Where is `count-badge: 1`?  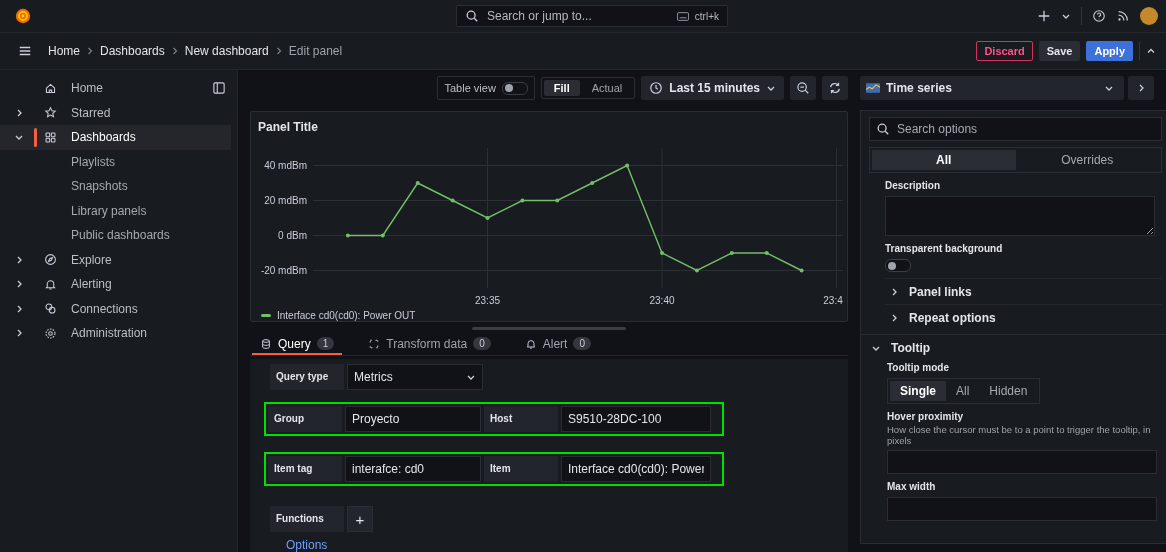
count-badge: 1 is located at coordinates (325, 343).